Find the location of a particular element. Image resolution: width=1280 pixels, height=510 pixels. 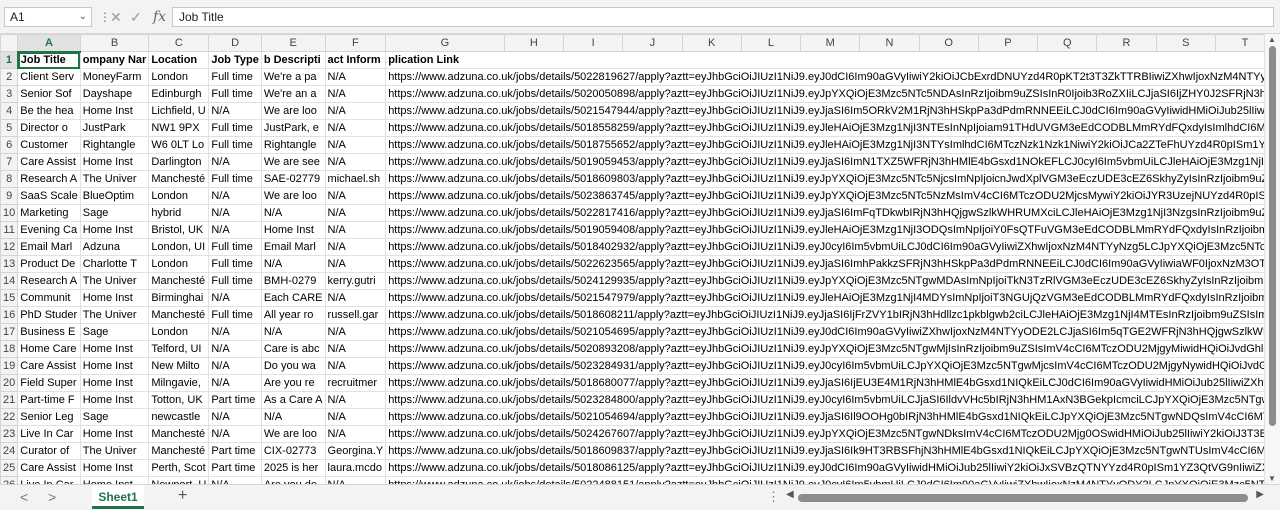

cell: CIX-02773 is located at coordinates (293, 451).